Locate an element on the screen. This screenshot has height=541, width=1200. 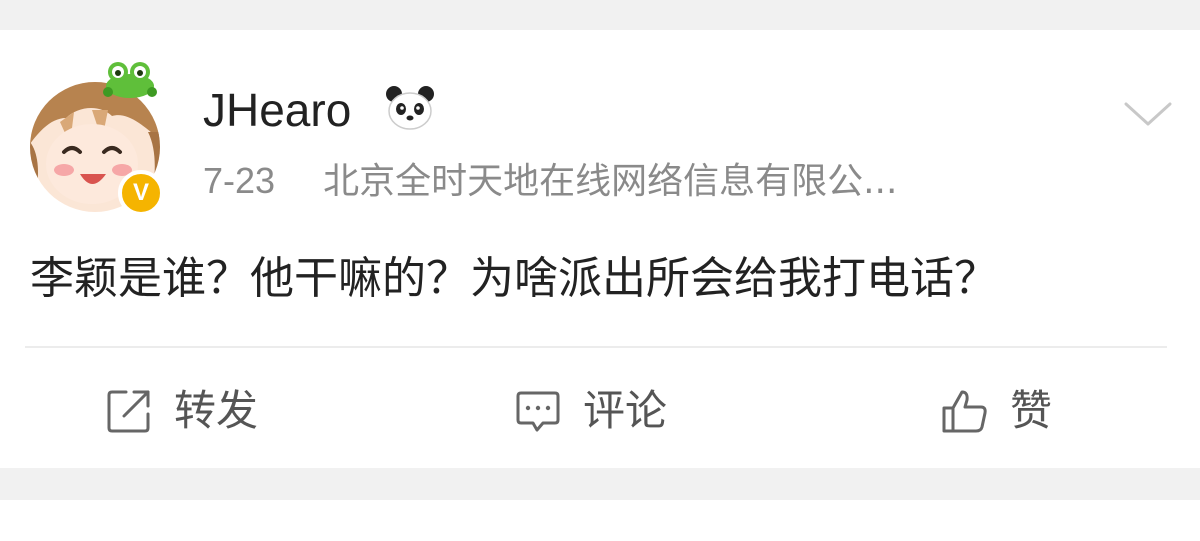
post-text: 李颖是谁？他干嘛的？为啥派出所会给我打电话？ is located at coordinates (514, 278).